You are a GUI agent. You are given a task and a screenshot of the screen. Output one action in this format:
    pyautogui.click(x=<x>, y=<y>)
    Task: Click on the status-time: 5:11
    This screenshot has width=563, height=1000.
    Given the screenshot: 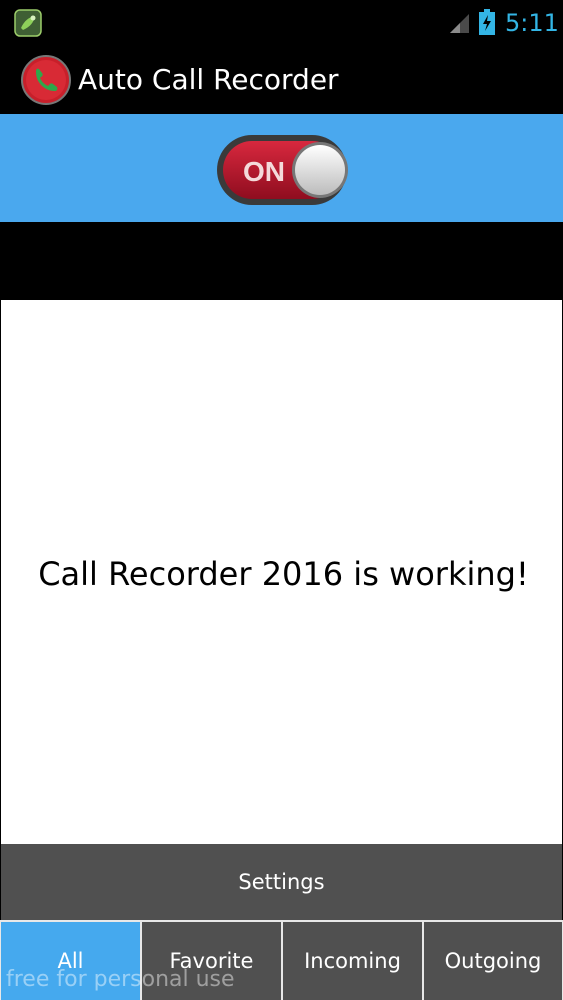 What is the action you would take?
    pyautogui.click(x=532, y=23)
    